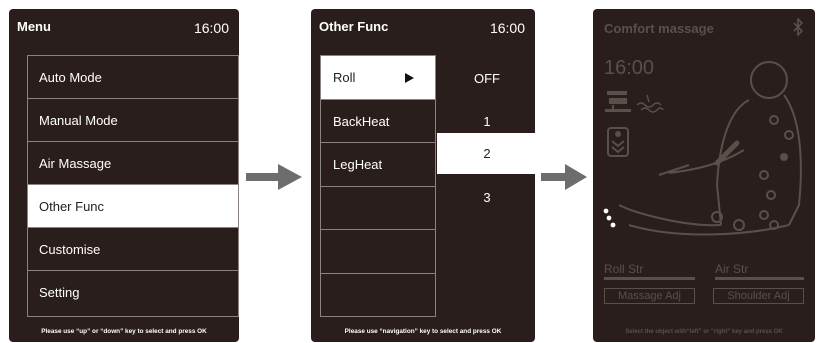 Image resolution: width=821 pixels, height=343 pixels. What do you see at coordinates (133, 292) in the screenshot?
I see `menu-item-setting: Setting` at bounding box center [133, 292].